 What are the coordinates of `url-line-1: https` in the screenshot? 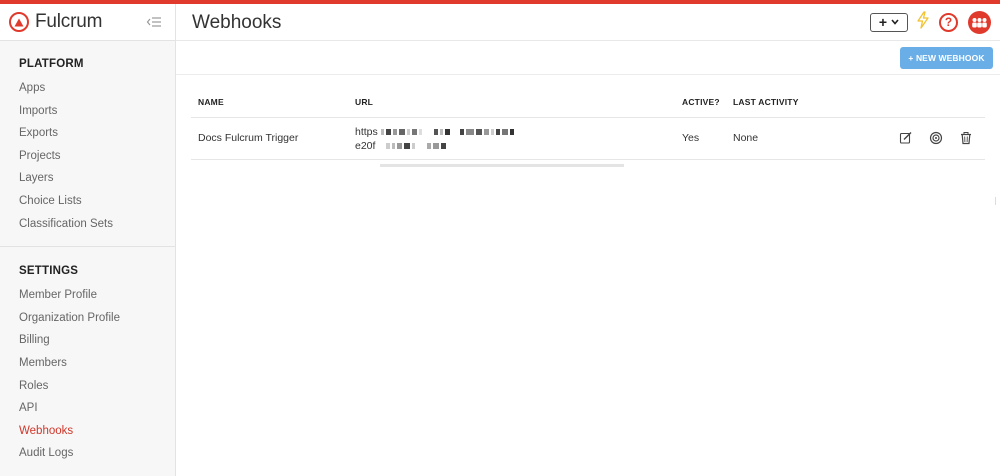 It's located at (366, 132).